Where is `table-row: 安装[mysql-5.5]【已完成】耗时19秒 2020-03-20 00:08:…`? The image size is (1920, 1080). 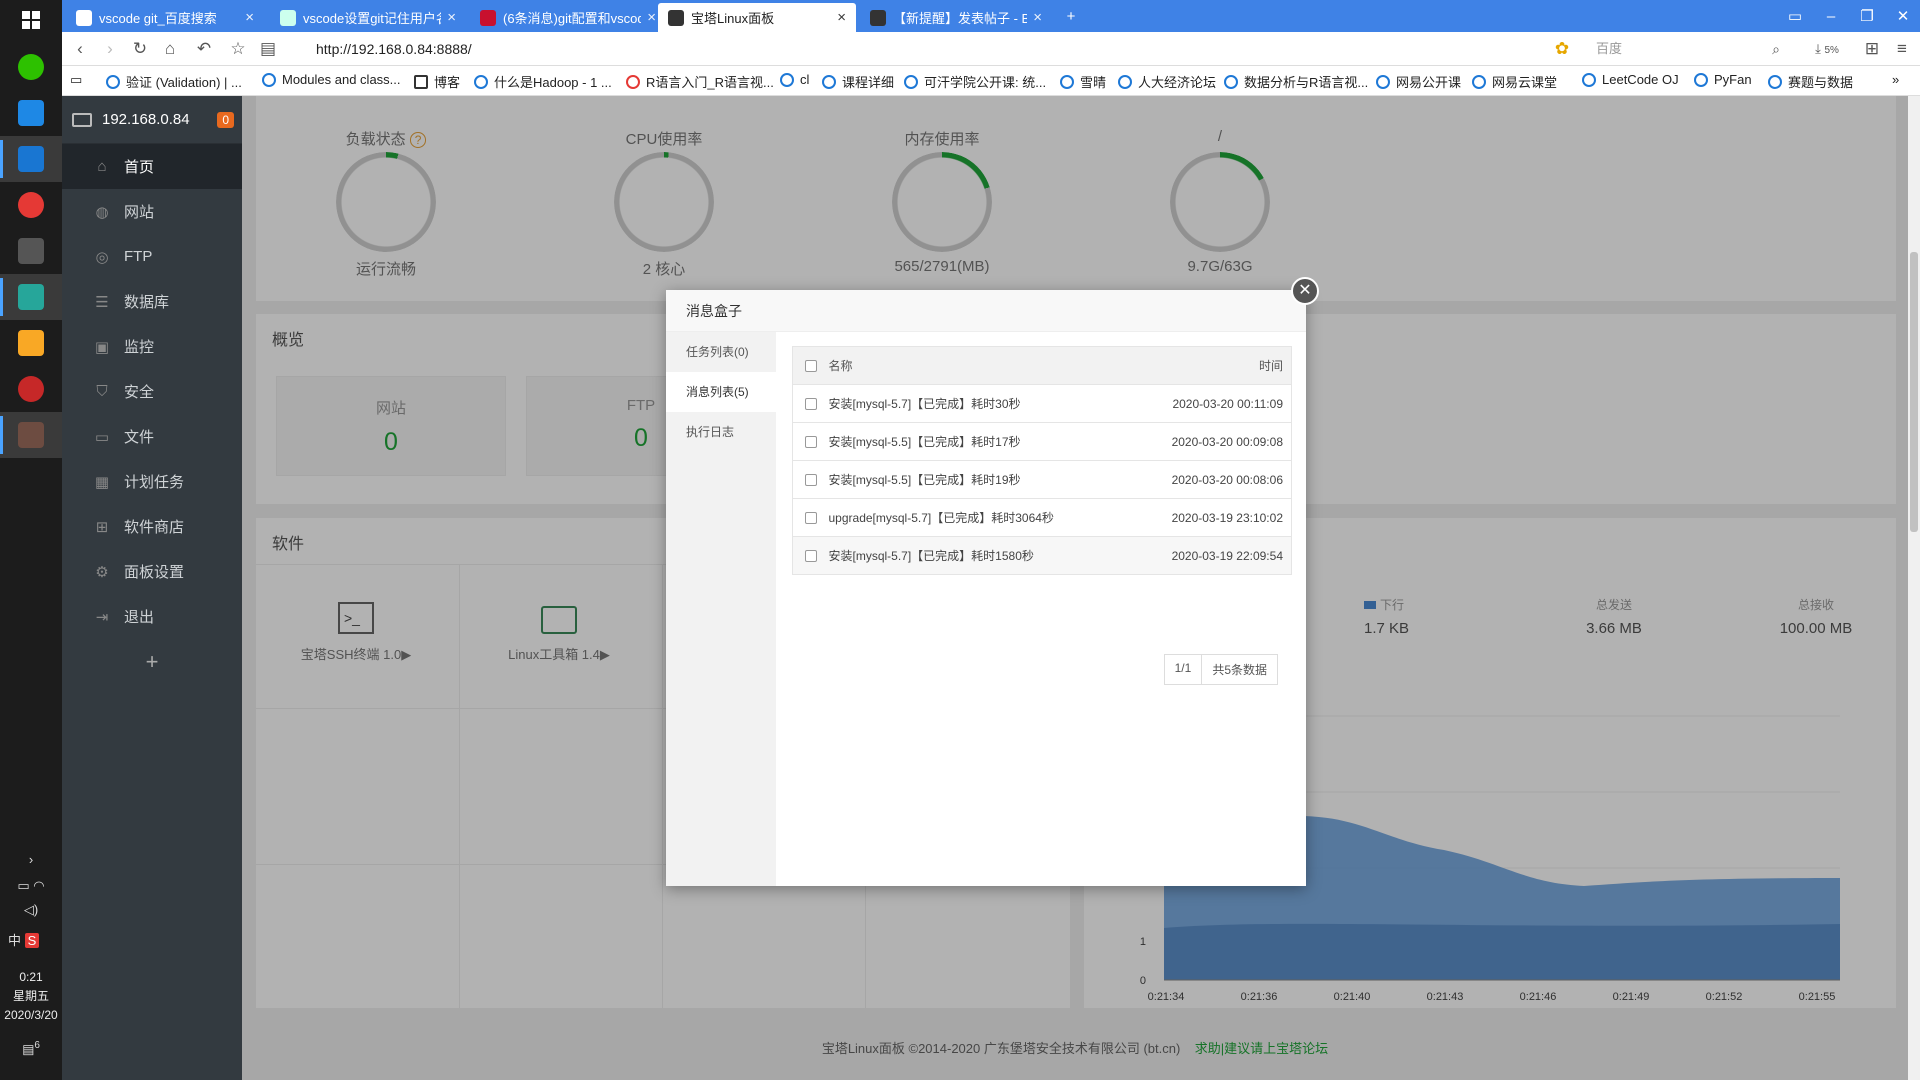 table-row: 安装[mysql-5.5]【已完成】耗时19秒 2020-03-20 00:08:… is located at coordinates (1042, 479).